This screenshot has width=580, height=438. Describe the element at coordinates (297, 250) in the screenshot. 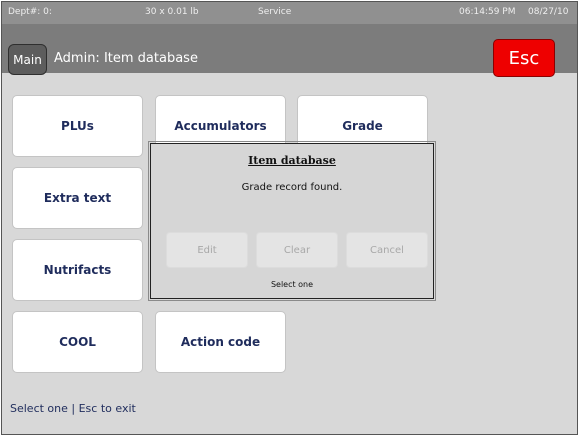

I see `clear-button: Clear` at that location.